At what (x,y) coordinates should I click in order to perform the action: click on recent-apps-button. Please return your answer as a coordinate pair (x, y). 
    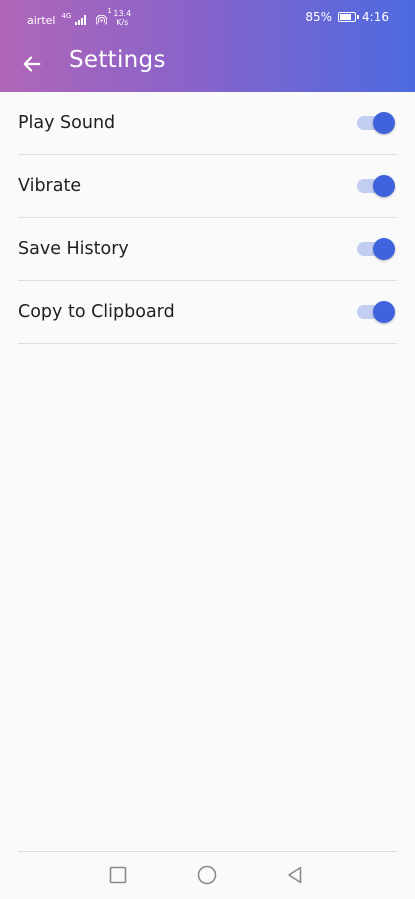
    Looking at the image, I should click on (118, 875).